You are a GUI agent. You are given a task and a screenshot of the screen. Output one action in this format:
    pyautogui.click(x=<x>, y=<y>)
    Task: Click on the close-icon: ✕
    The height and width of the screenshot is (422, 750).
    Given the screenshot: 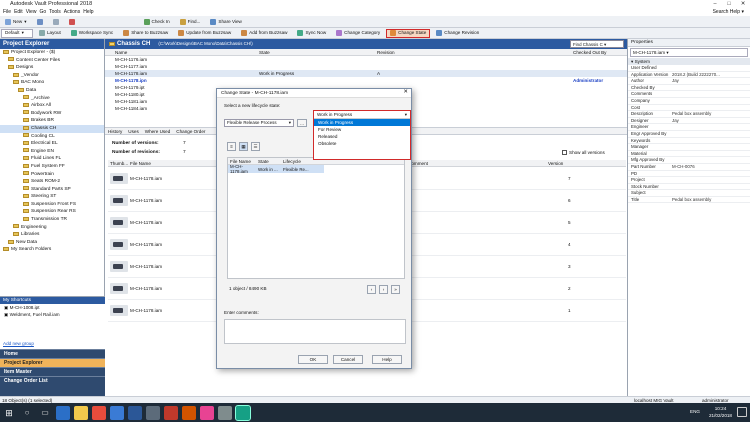 What is the action you would take?
    pyautogui.click(x=743, y=4)
    